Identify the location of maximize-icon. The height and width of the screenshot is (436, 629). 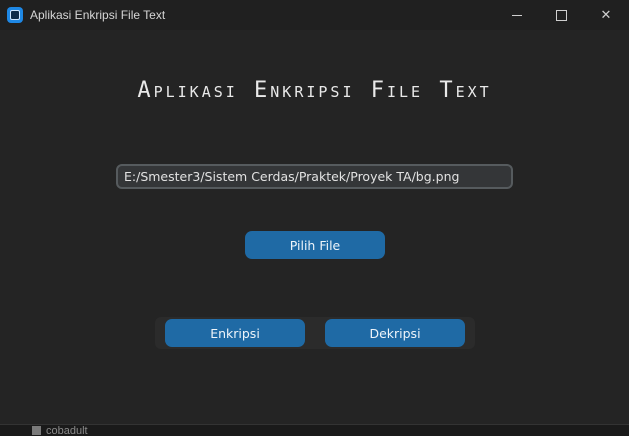
(561, 15).